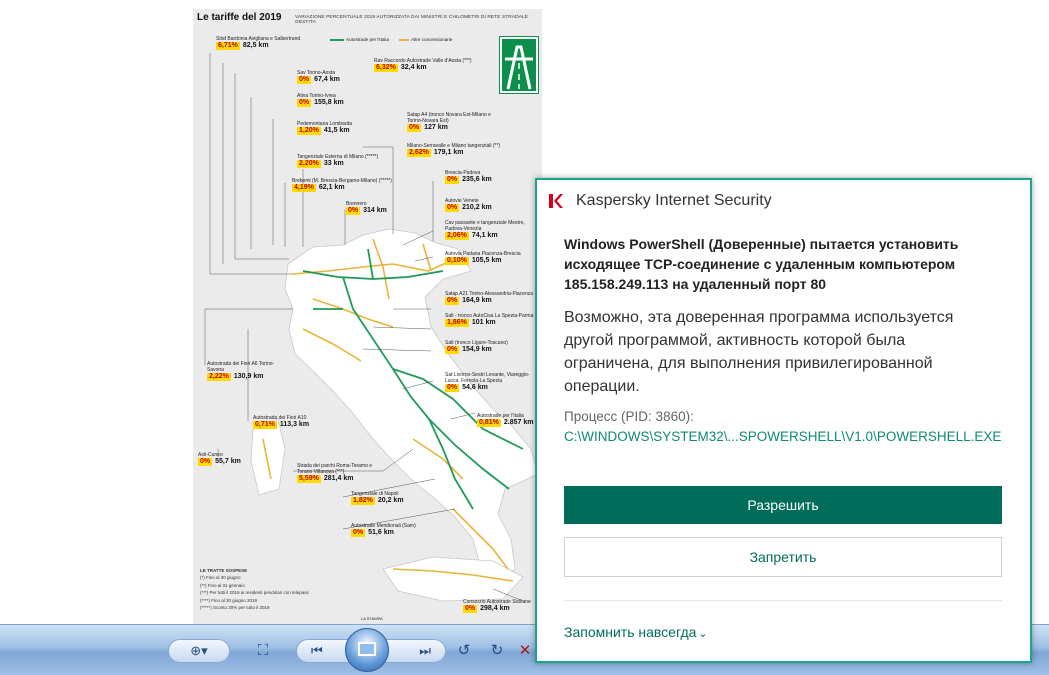 This screenshot has height=675, width=1049. Describe the element at coordinates (505, 420) in the screenshot. I see `map-label-autostrade-italia: Autostrade per l'Italia 0,81% 2.857 km` at that location.